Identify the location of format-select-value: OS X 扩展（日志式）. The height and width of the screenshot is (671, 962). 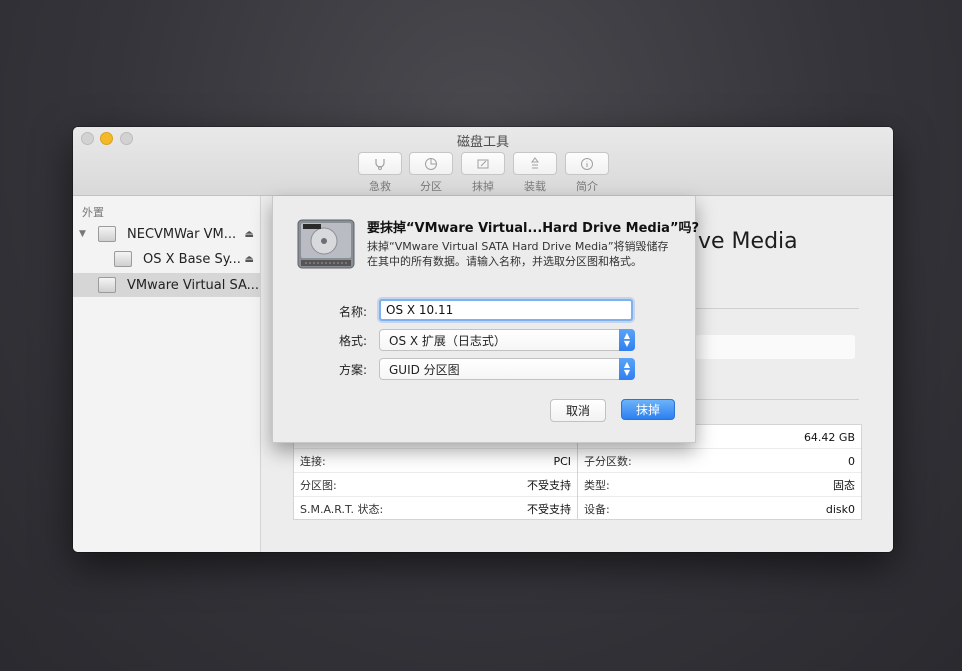
(447, 340).